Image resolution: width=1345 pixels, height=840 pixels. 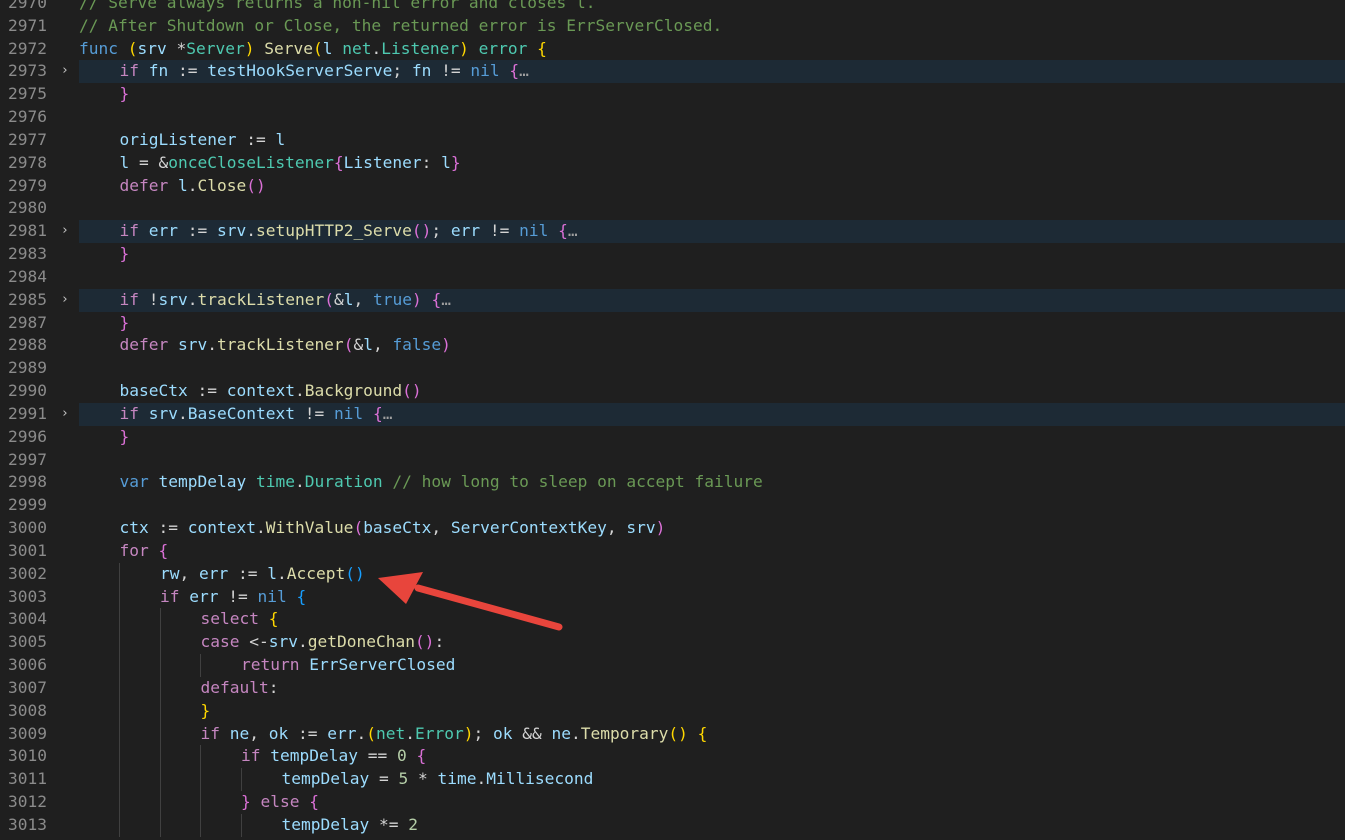 What do you see at coordinates (712, 163) in the screenshot?
I see `code-area: l = &onceCloseListener{Listener: l}` at bounding box center [712, 163].